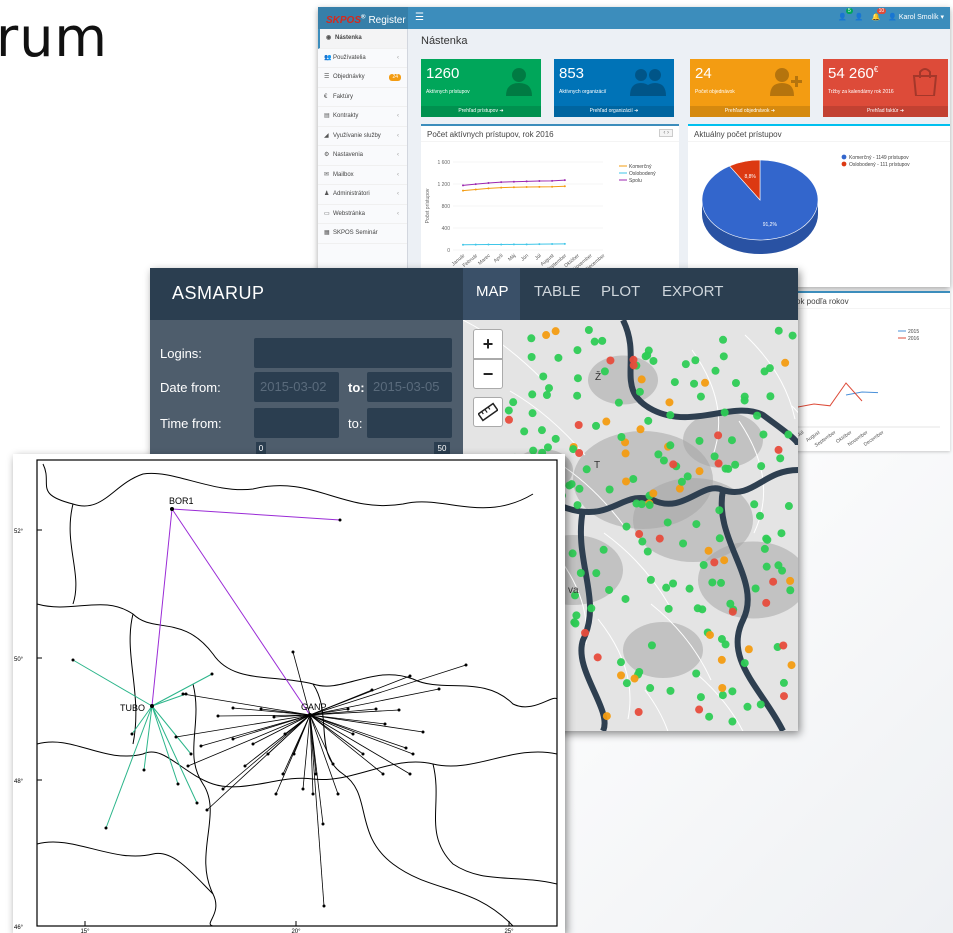  Describe the element at coordinates (362, 97) in the screenshot. I see `sidebar-item: € Faktúry` at that location.